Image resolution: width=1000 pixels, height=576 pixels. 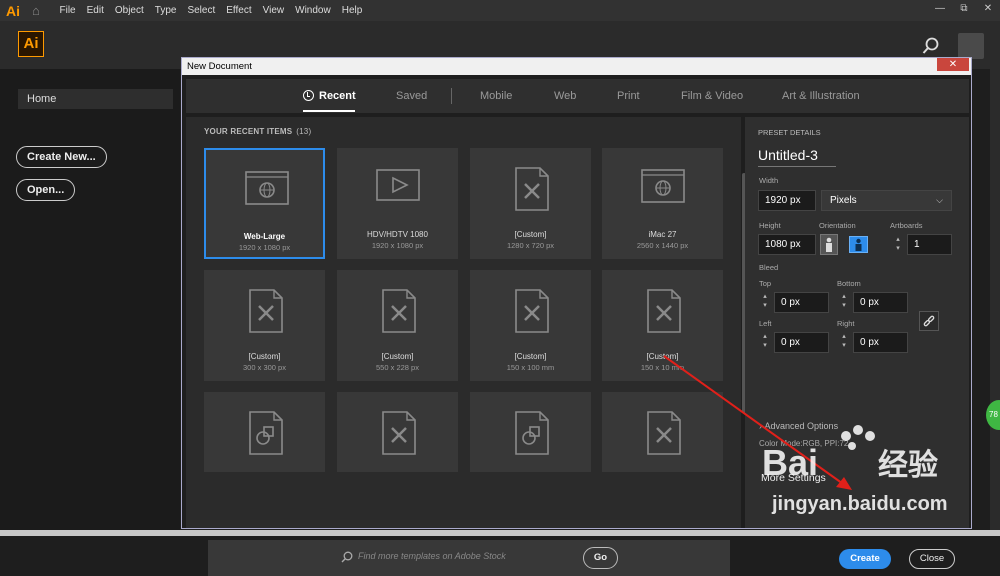 I want to click on adobe-stock-search-bar: Find more templates on Adobe Stock Go, so click(x=469, y=558).